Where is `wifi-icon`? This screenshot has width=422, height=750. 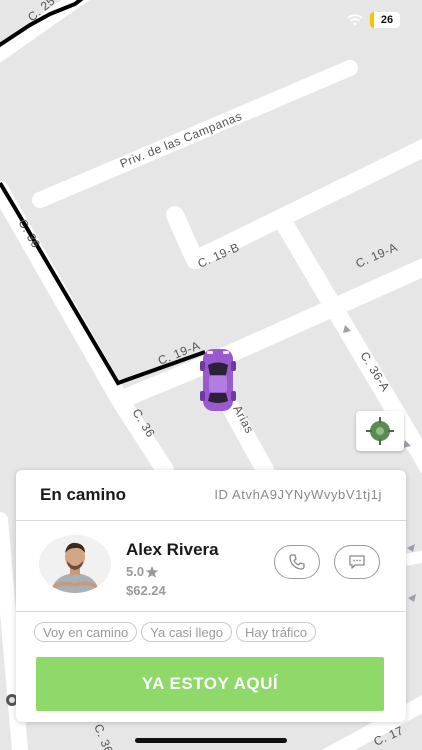 wifi-icon is located at coordinates (355, 20).